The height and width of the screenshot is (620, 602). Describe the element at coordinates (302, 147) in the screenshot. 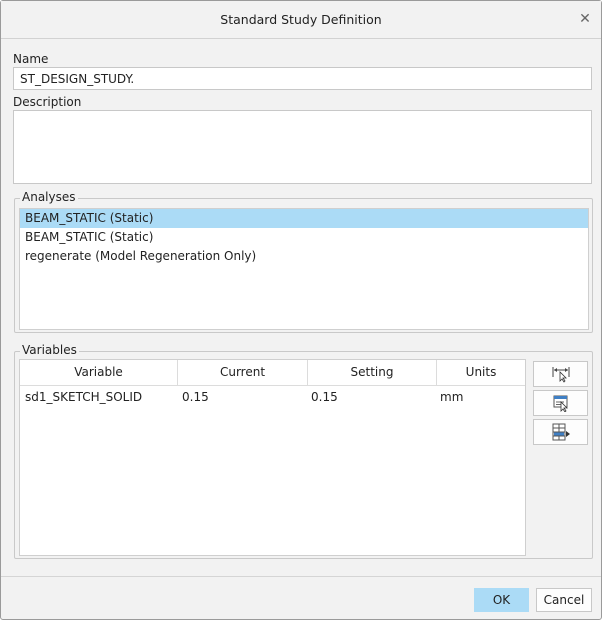

I see `description-textarea` at that location.